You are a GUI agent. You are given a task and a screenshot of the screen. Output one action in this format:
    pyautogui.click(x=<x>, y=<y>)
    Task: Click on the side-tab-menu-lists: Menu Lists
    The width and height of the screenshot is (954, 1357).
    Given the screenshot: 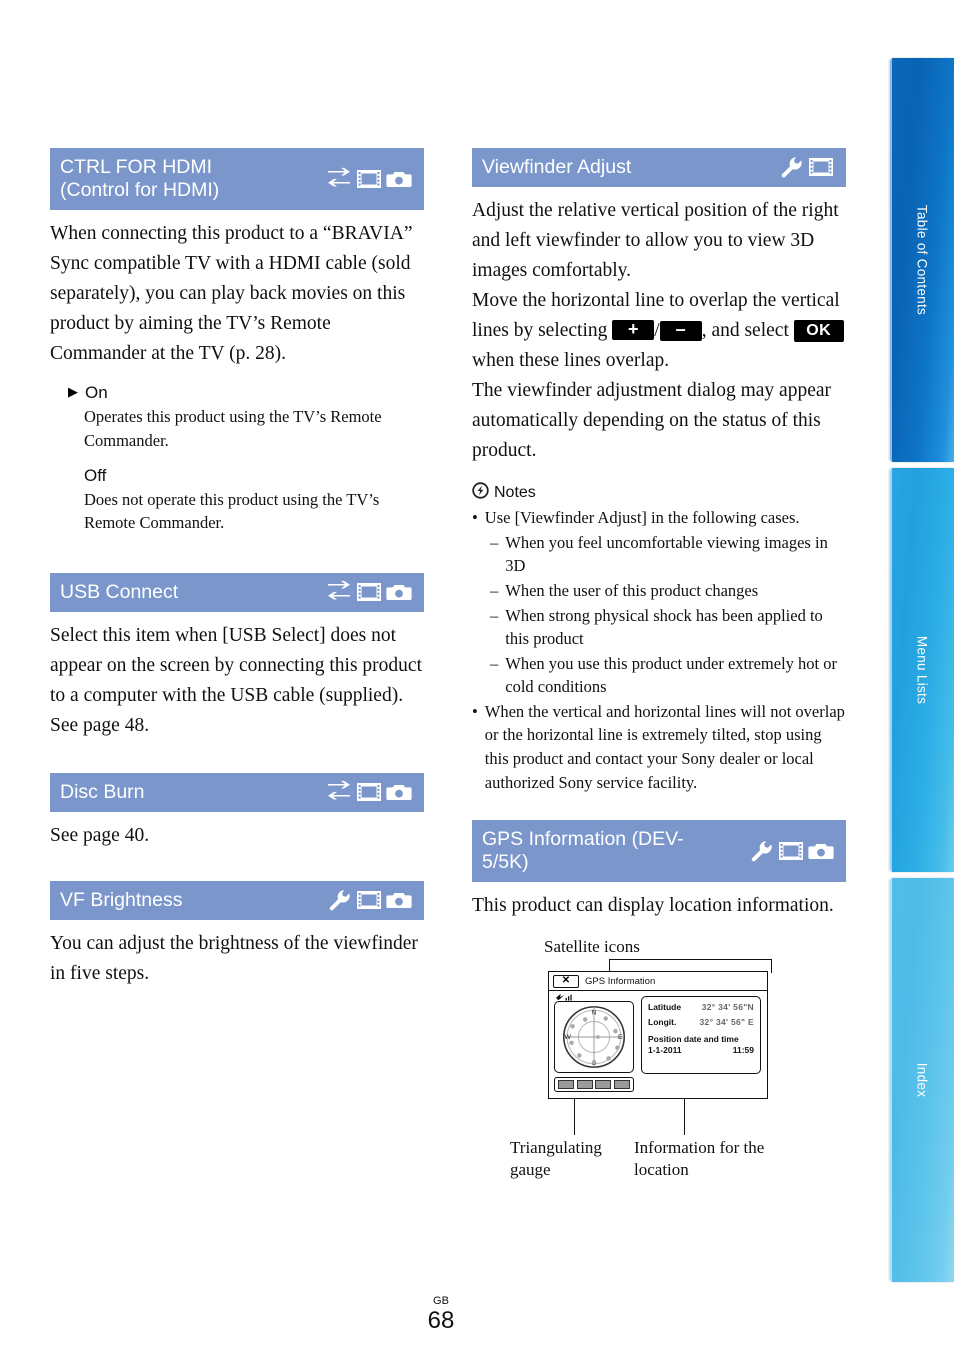 What is the action you would take?
    pyautogui.click(x=922, y=670)
    